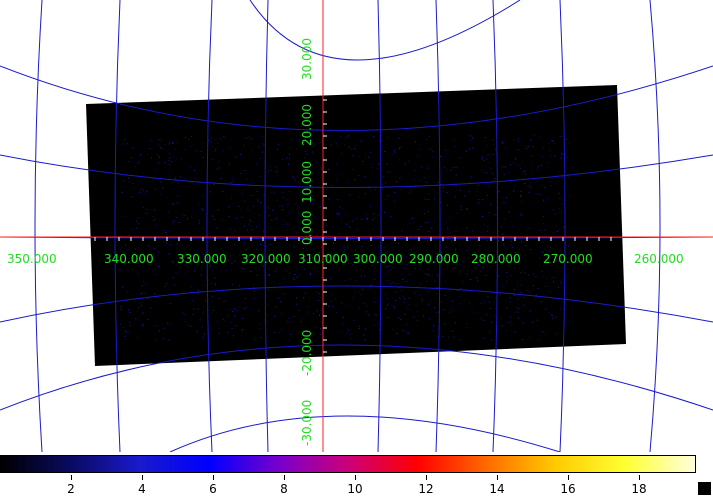 The height and width of the screenshot is (497, 713). I want to click on ra-label: 340.000, so click(129, 259).